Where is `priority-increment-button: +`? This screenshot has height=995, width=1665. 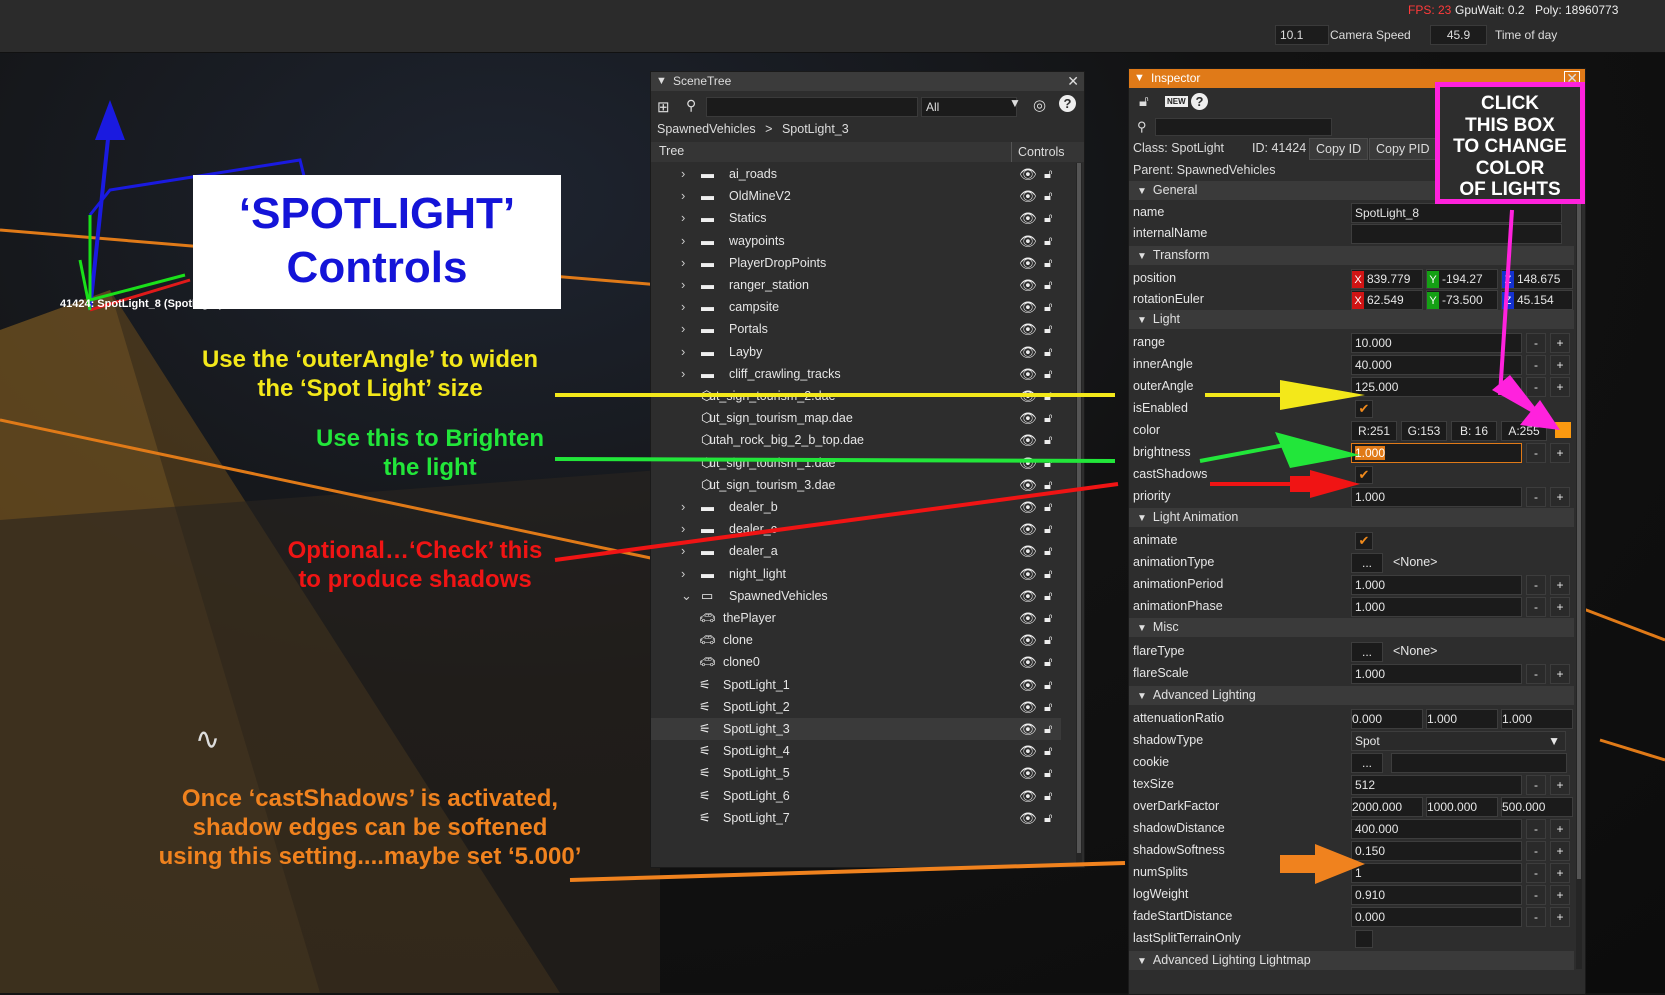
priority-increment-button: + is located at coordinates (1560, 497).